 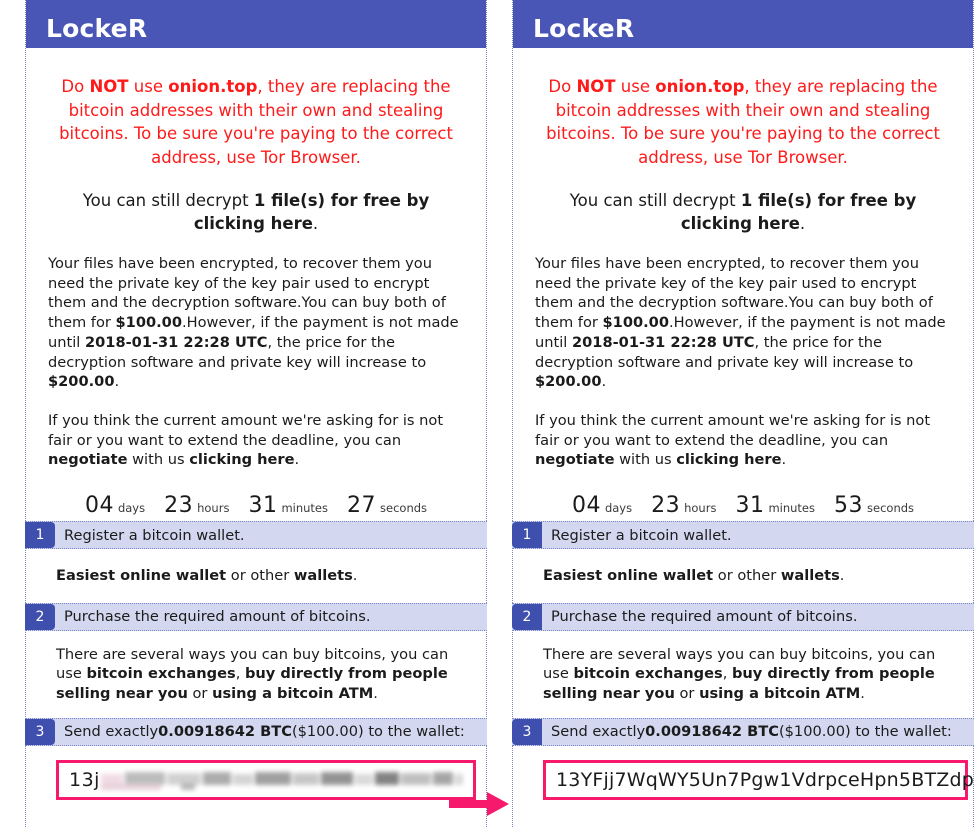 I want to click on step-1-header-right: 1 Register a bitcoin wallet., so click(x=743, y=535).